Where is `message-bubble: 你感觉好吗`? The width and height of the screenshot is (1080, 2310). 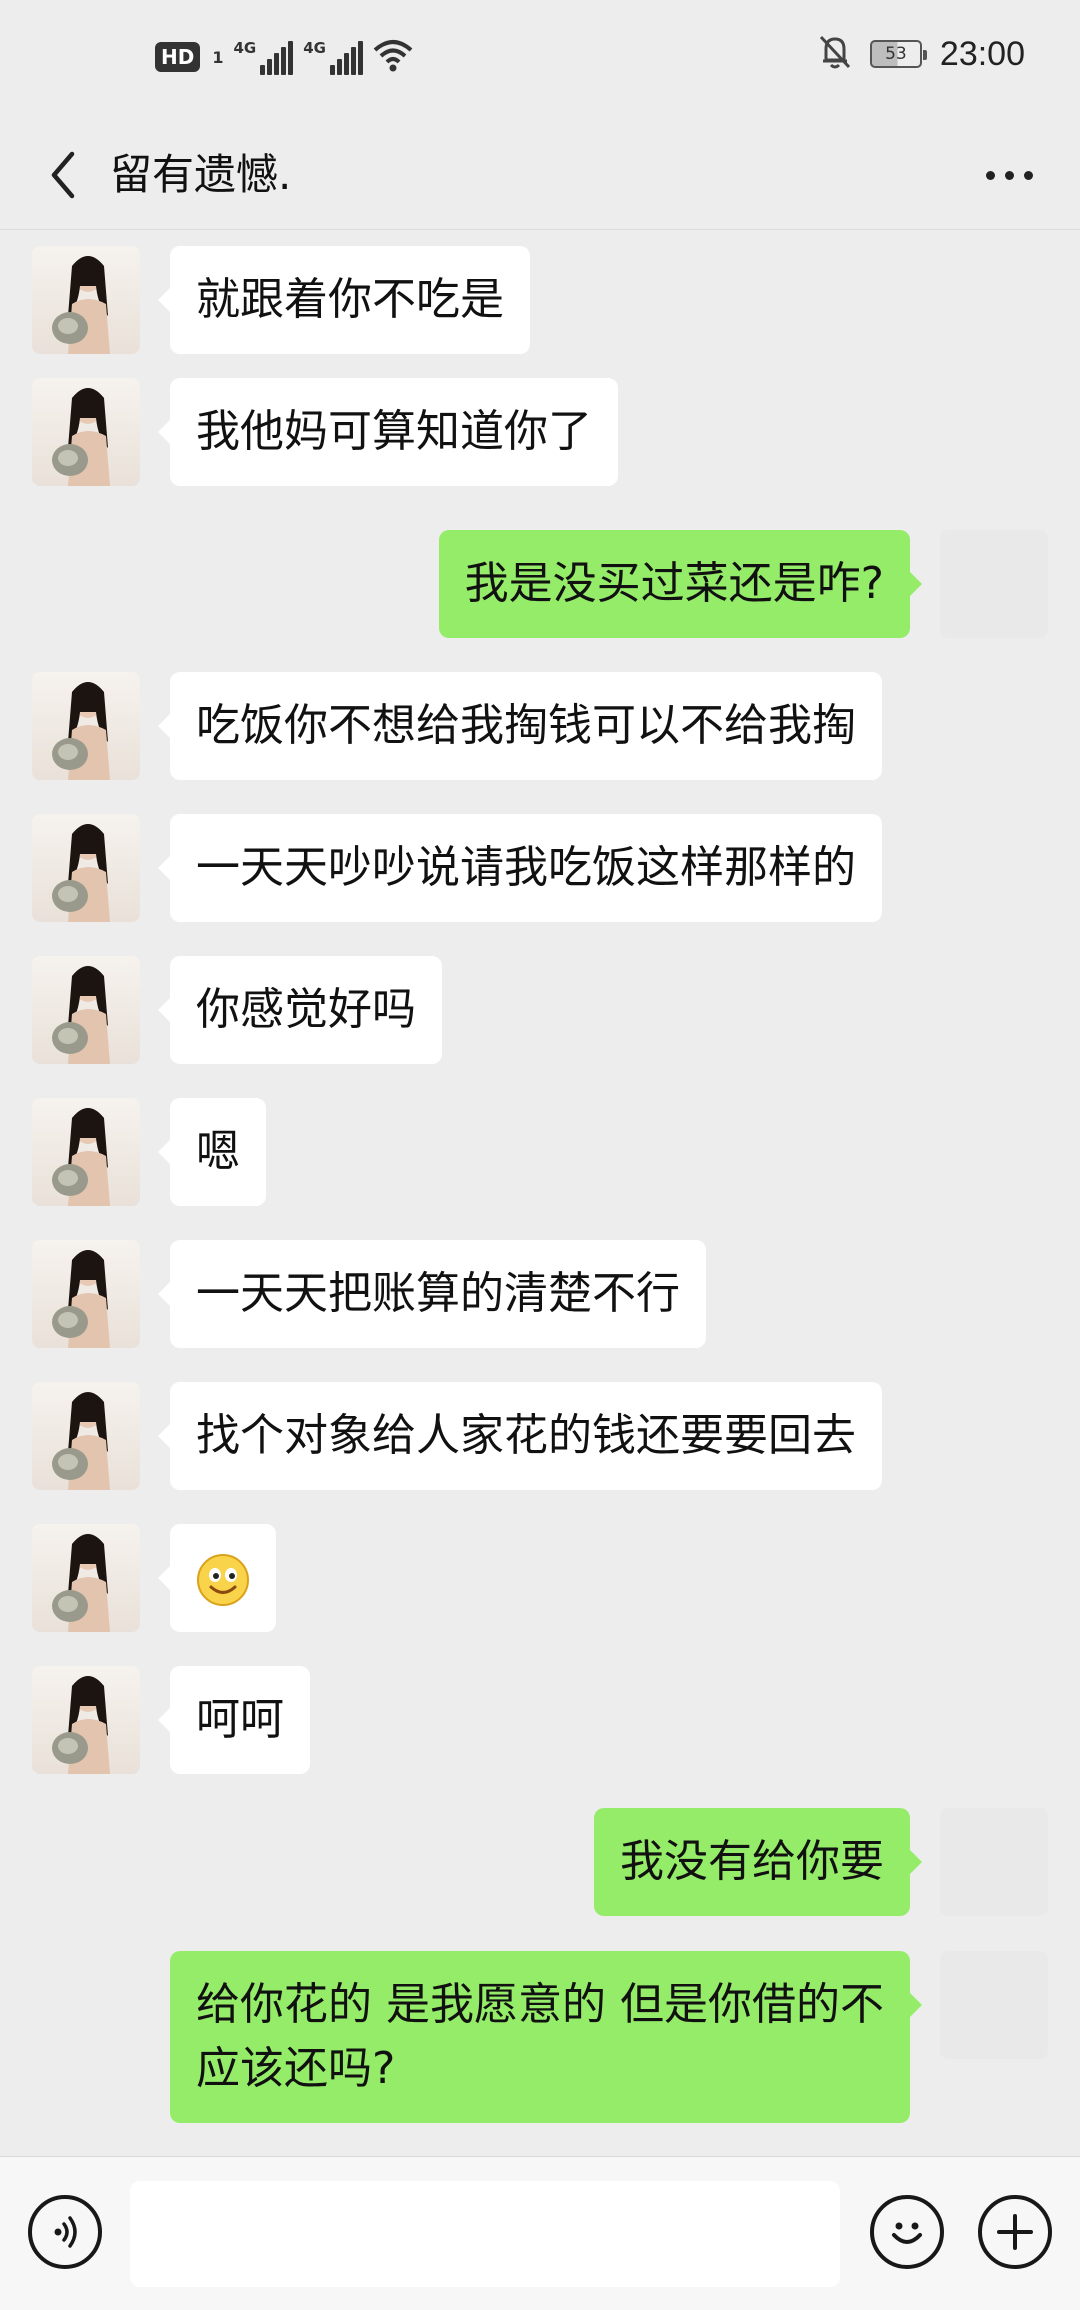
message-bubble: 你感觉好吗 is located at coordinates (300, 1010).